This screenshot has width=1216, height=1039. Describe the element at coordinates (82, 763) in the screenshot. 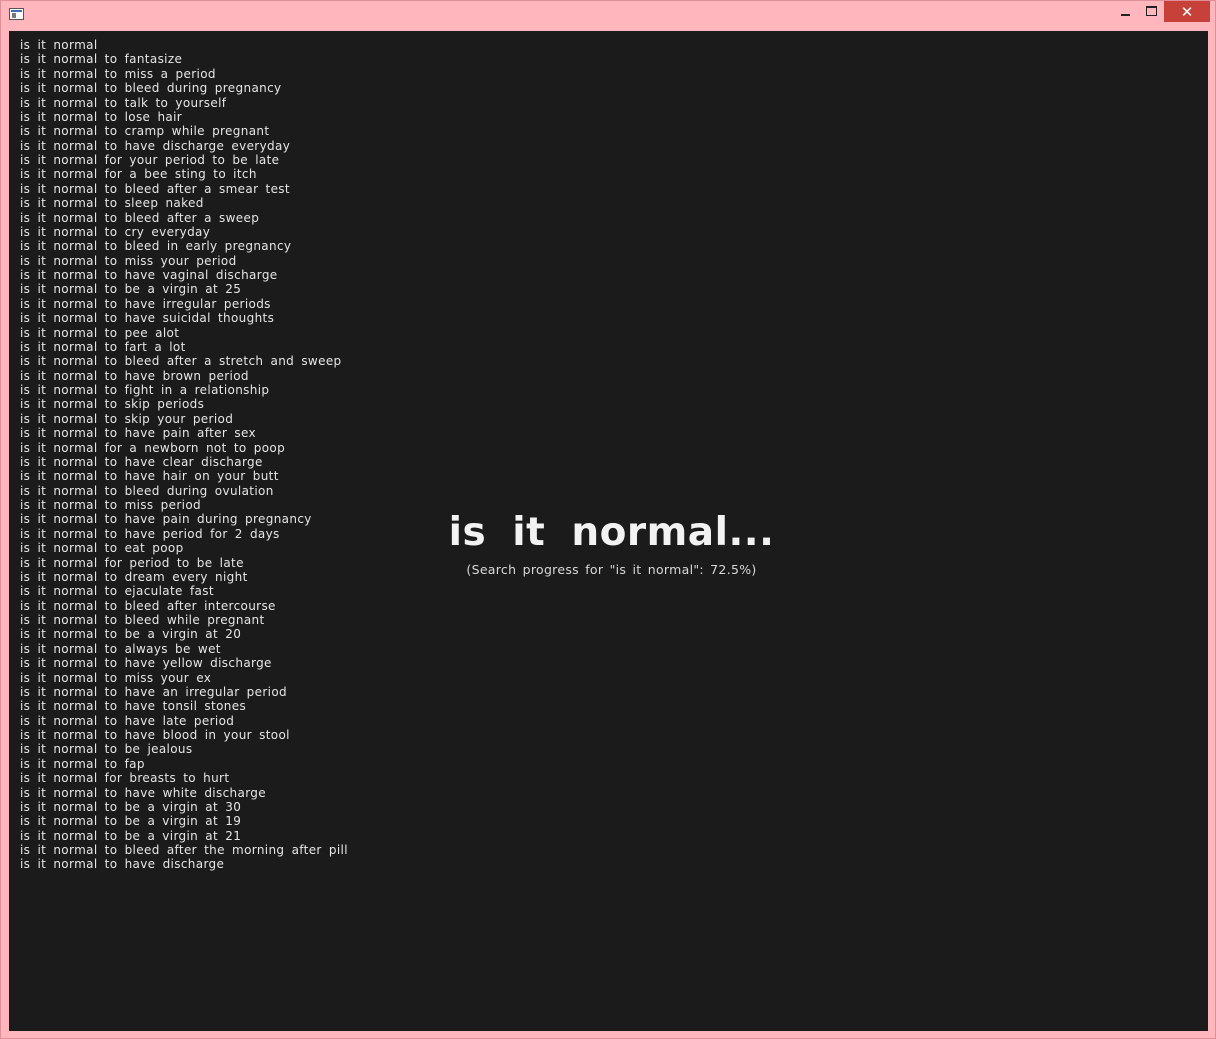

I see `list-item: is it normal to fap` at that location.